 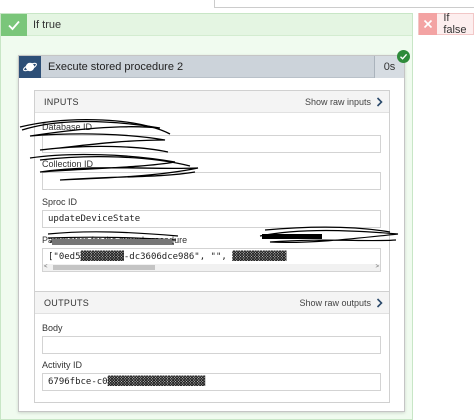 I want to click on body-field: Body, so click(x=211, y=338).